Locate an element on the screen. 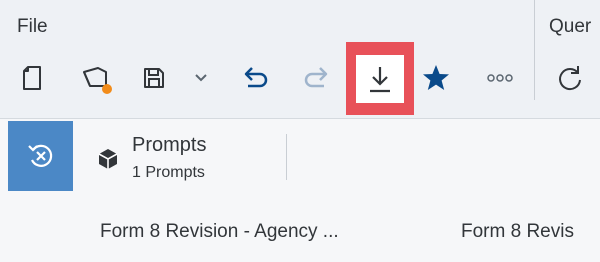 Image resolution: width=600 pixels, height=262 pixels. open-document-button is located at coordinates (96, 78).